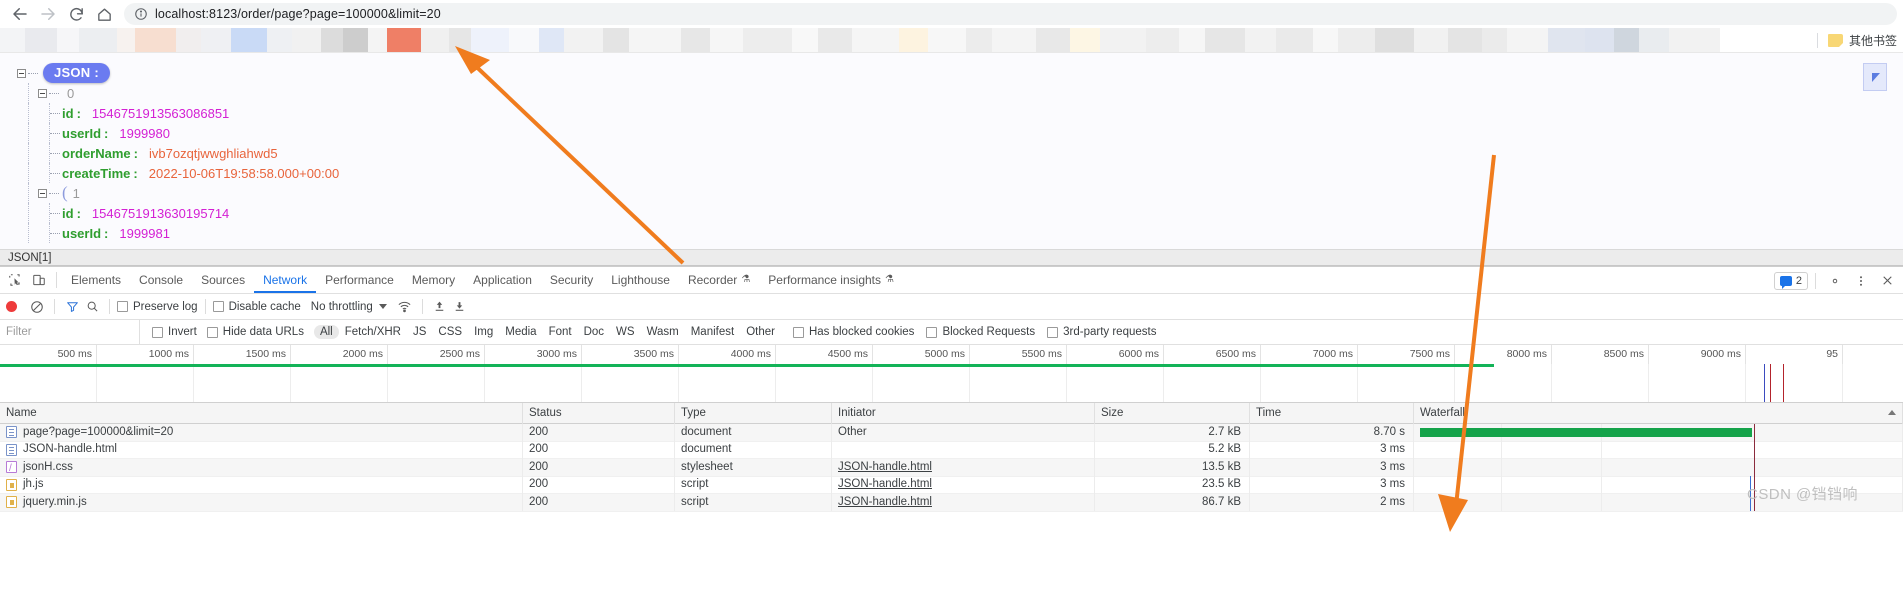 This screenshot has height=614, width=1903. I want to click on cell-name: page?page=100000&limit=20, so click(261, 432).